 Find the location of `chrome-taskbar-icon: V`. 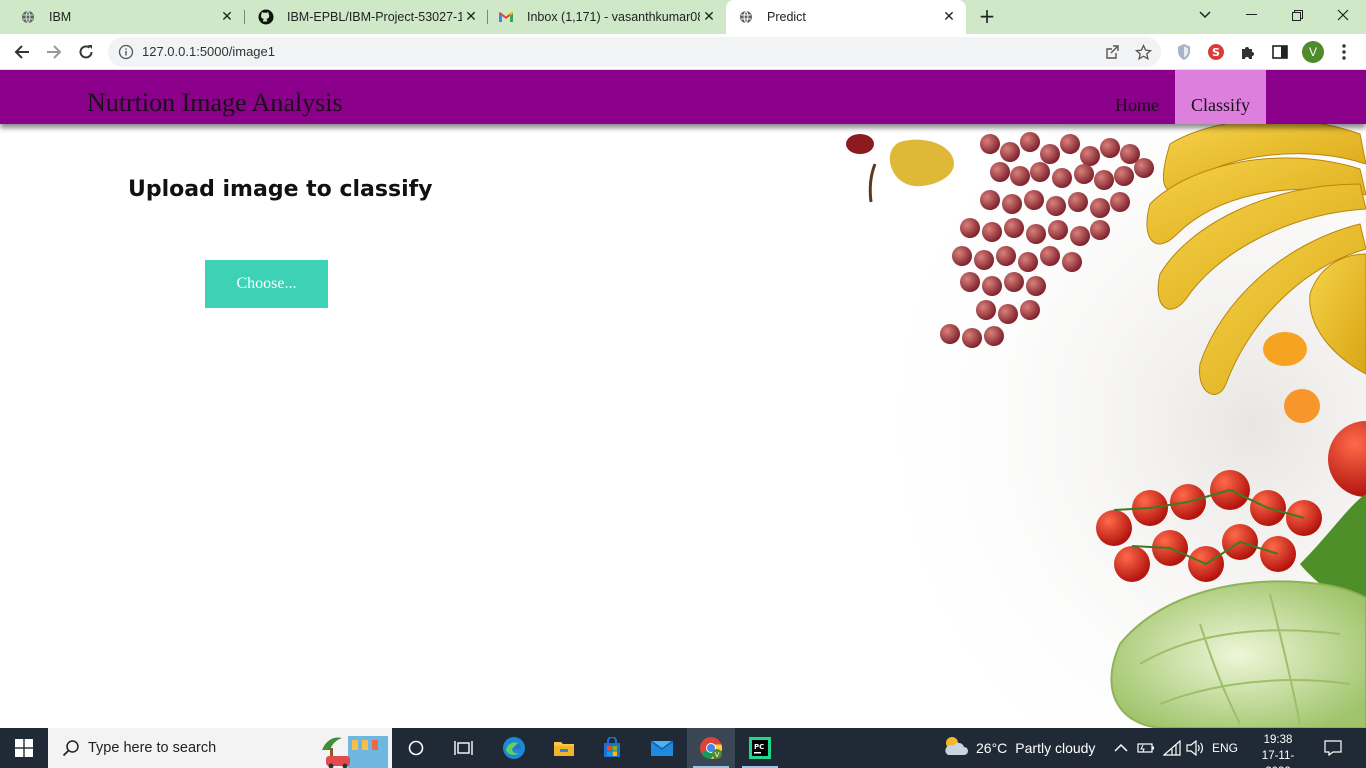

chrome-taskbar-icon: V is located at coordinates (711, 748).